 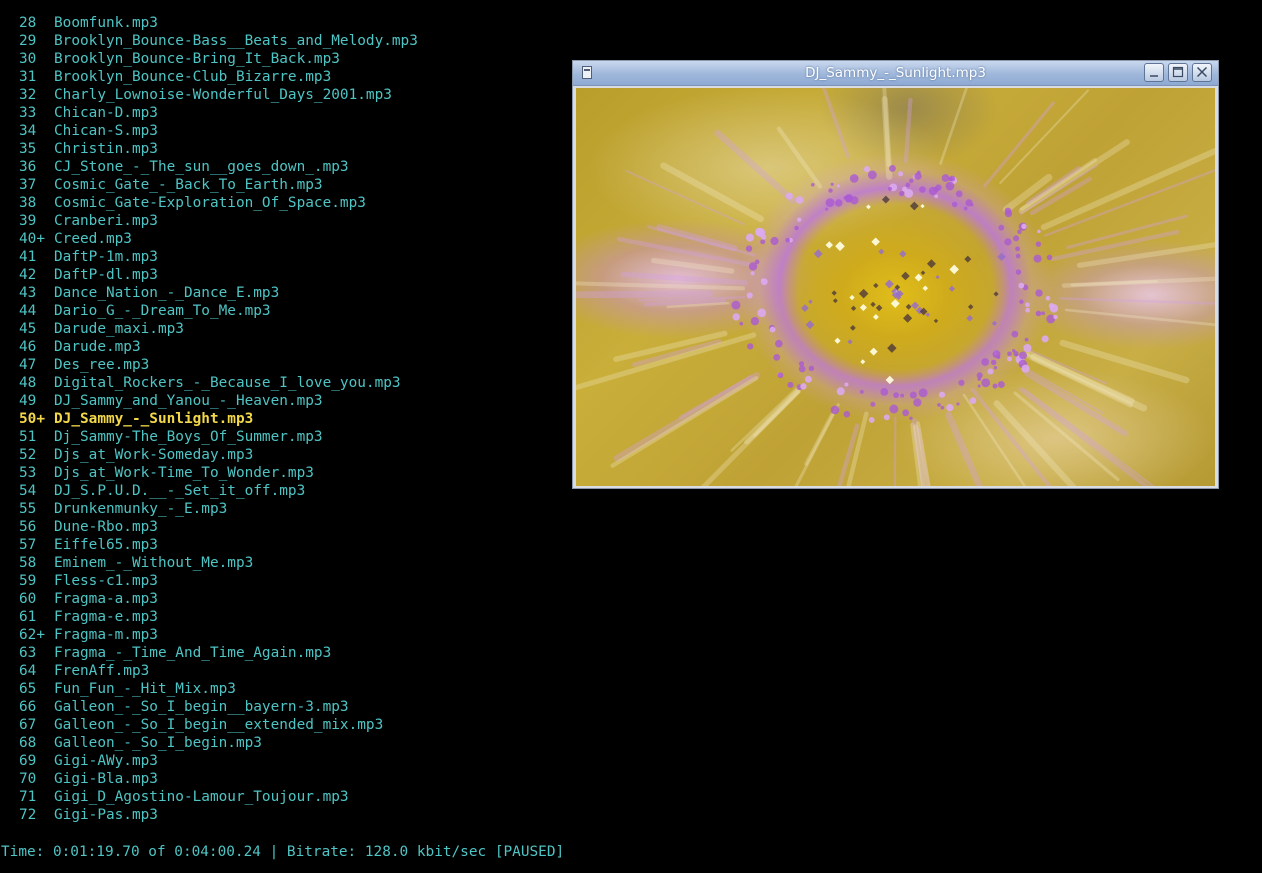 What do you see at coordinates (145, 689) in the screenshot?
I see `track-filename: Fun_Fun_-_Hit_Mix.mp3` at bounding box center [145, 689].